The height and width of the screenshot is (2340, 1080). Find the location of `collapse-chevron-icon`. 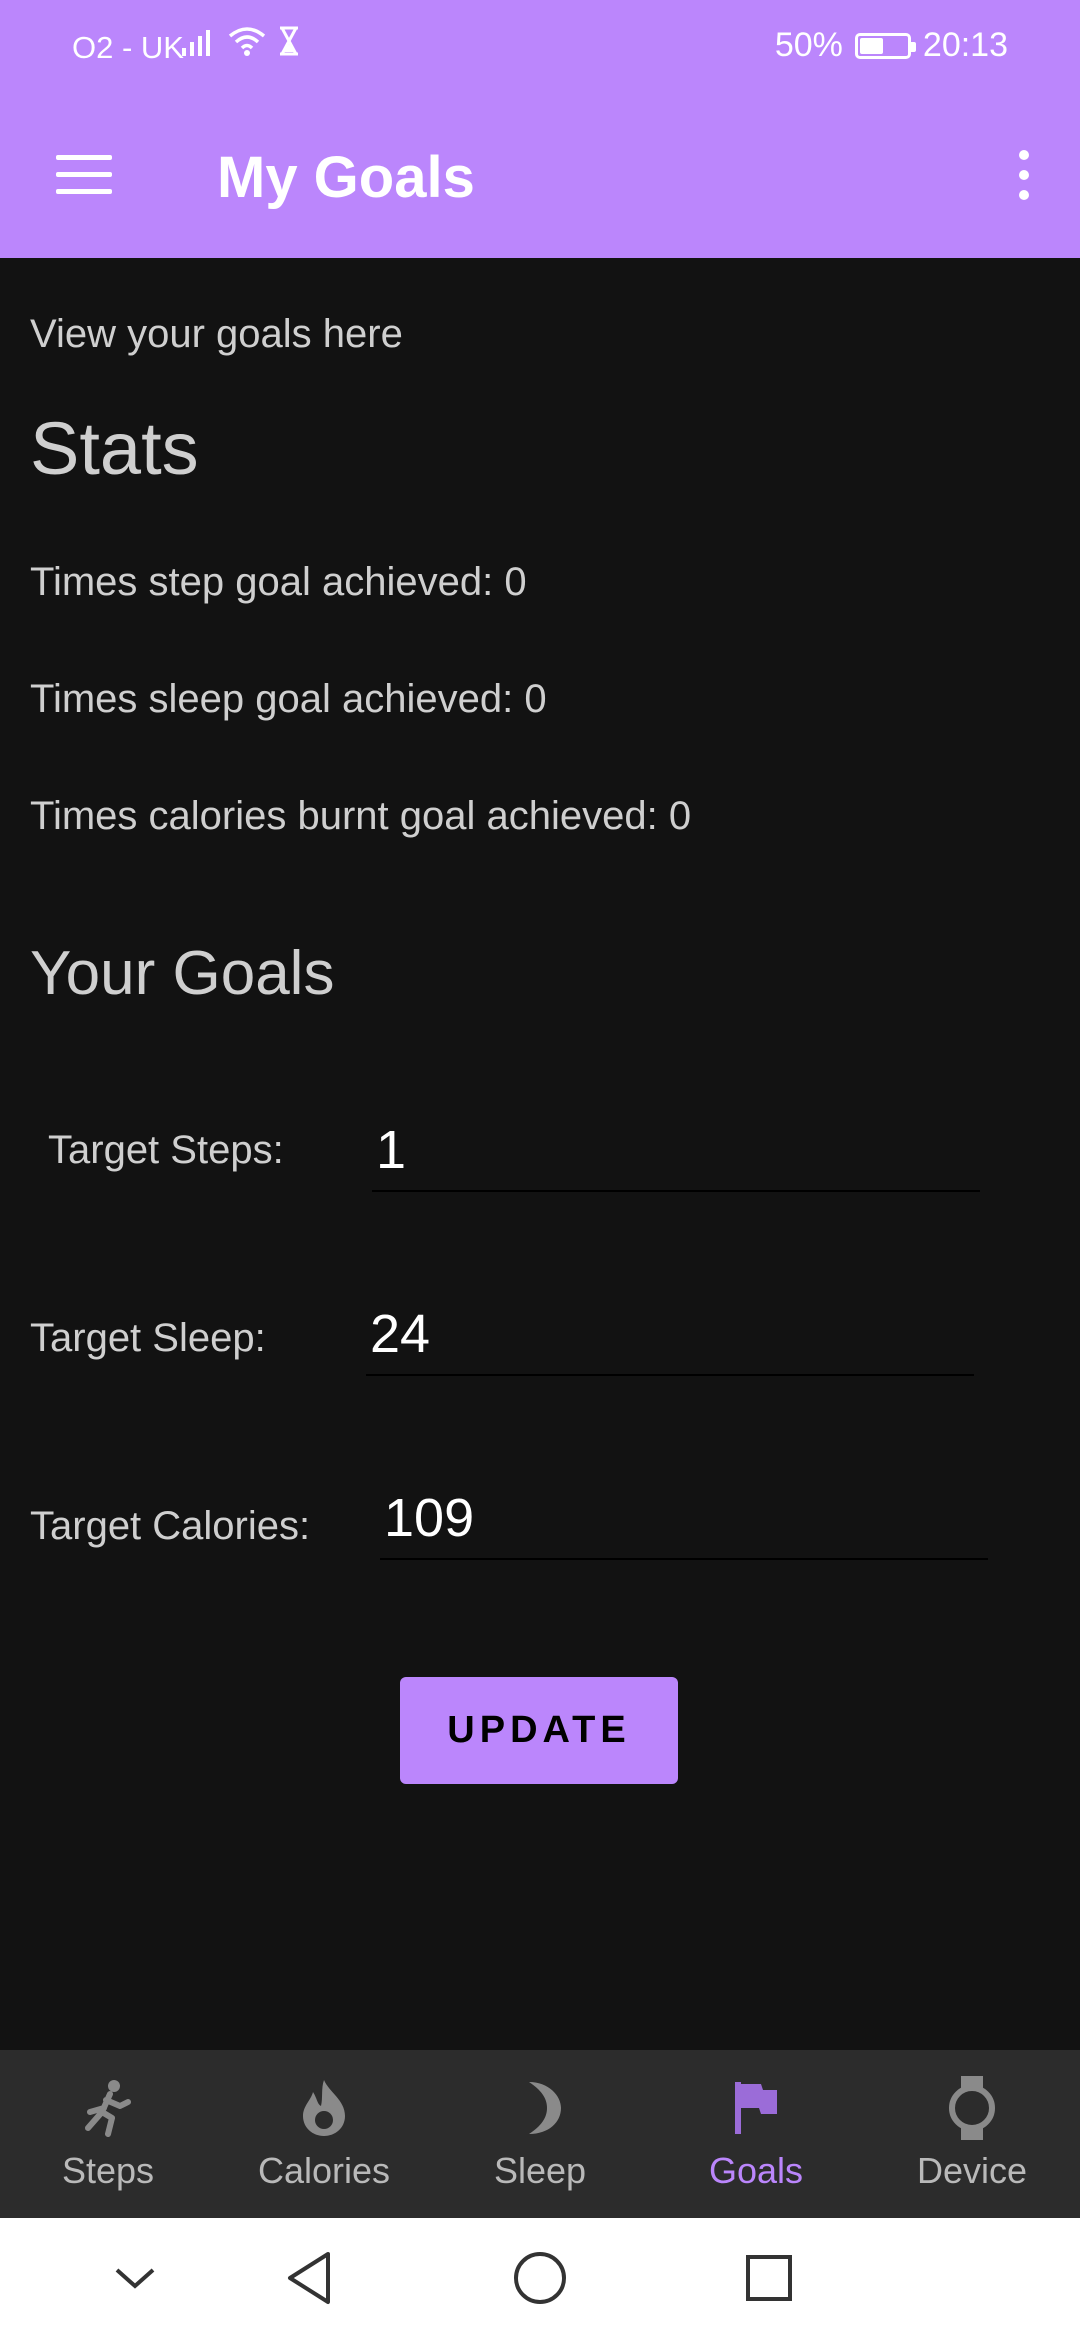

collapse-chevron-icon is located at coordinates (135, 2278).